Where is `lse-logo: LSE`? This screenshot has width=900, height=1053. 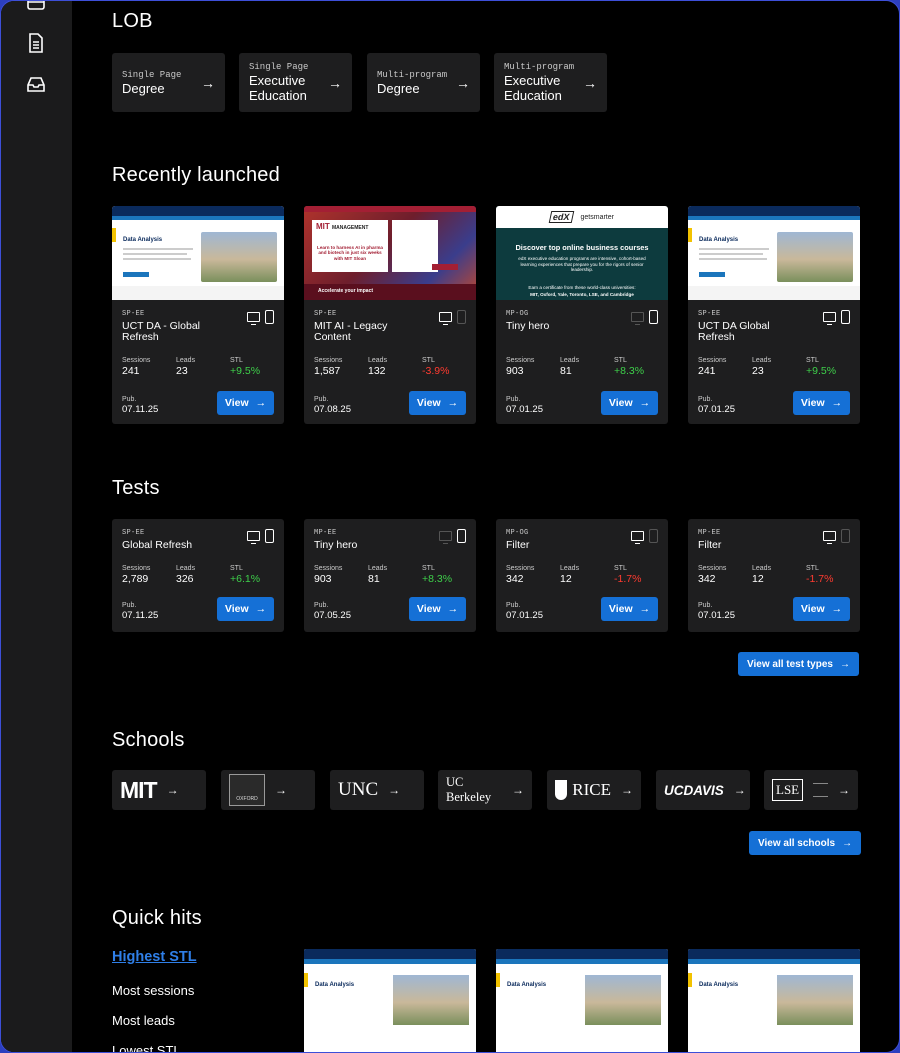
lse-logo: LSE is located at coordinates (788, 790).